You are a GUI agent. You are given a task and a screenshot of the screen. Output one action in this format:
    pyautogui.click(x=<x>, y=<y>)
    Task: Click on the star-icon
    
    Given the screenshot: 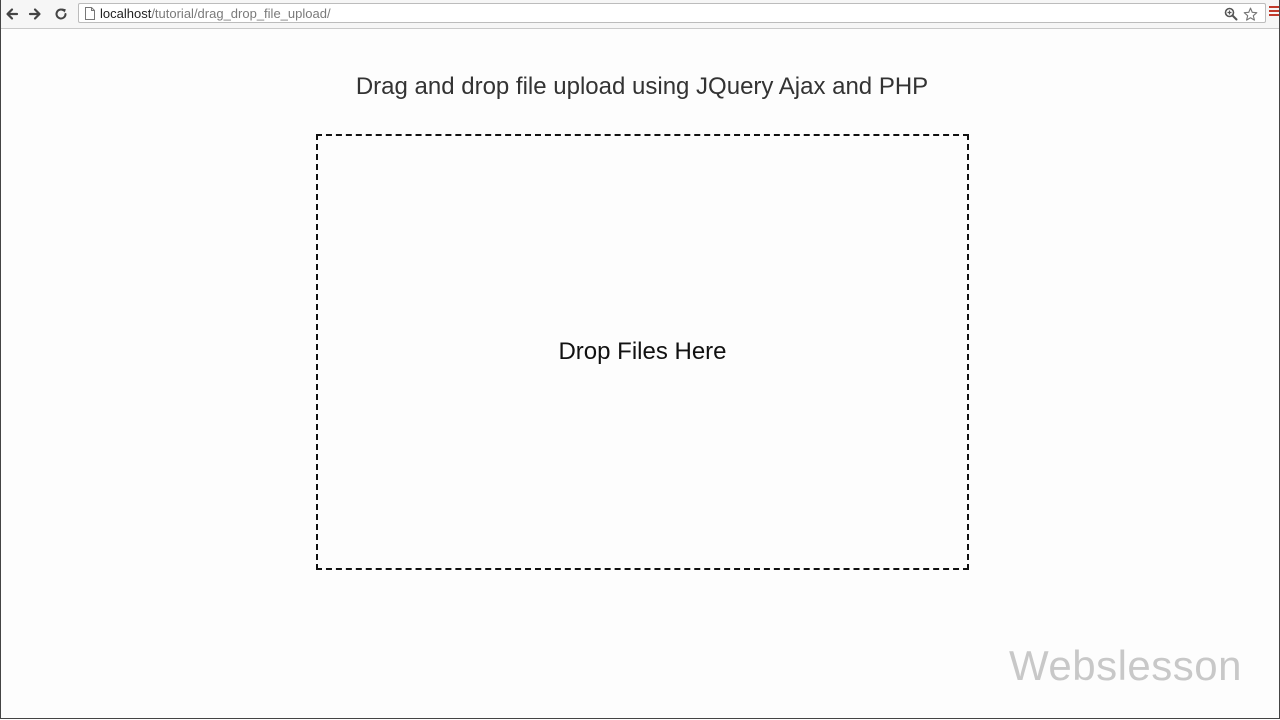 What is the action you would take?
    pyautogui.click(x=1250, y=14)
    